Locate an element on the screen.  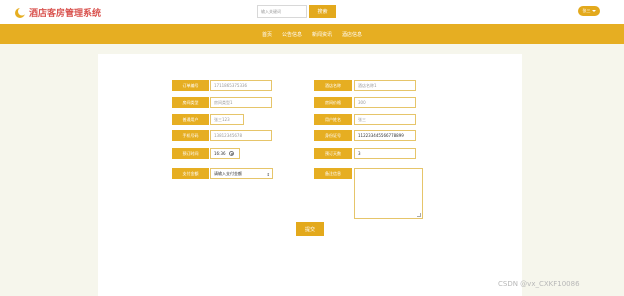
main-nav: 首页 公告信息 新闻资讯 酒店信息 is located at coordinates (312, 34).